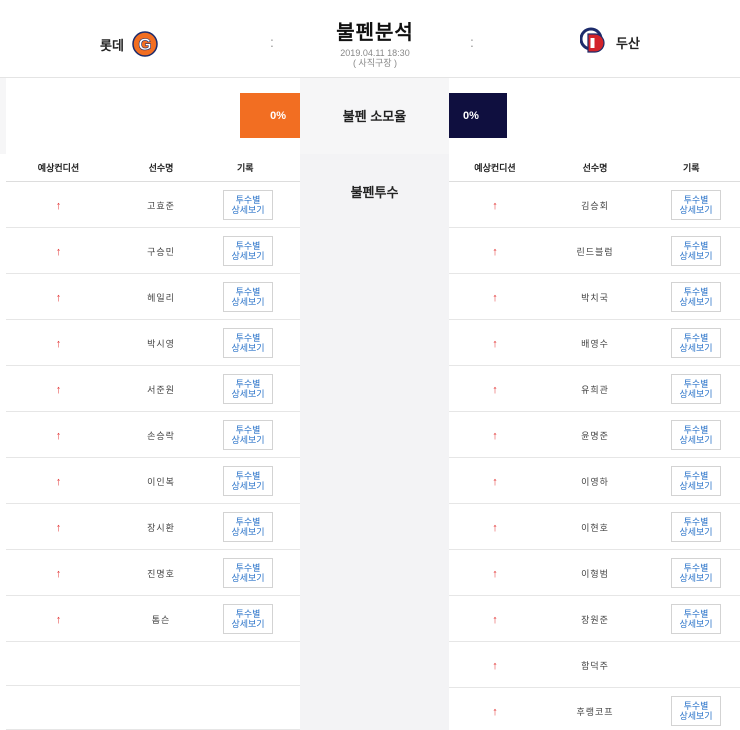 This screenshot has height=730, width=740. I want to click on player-cell: 장원준, so click(595, 619).